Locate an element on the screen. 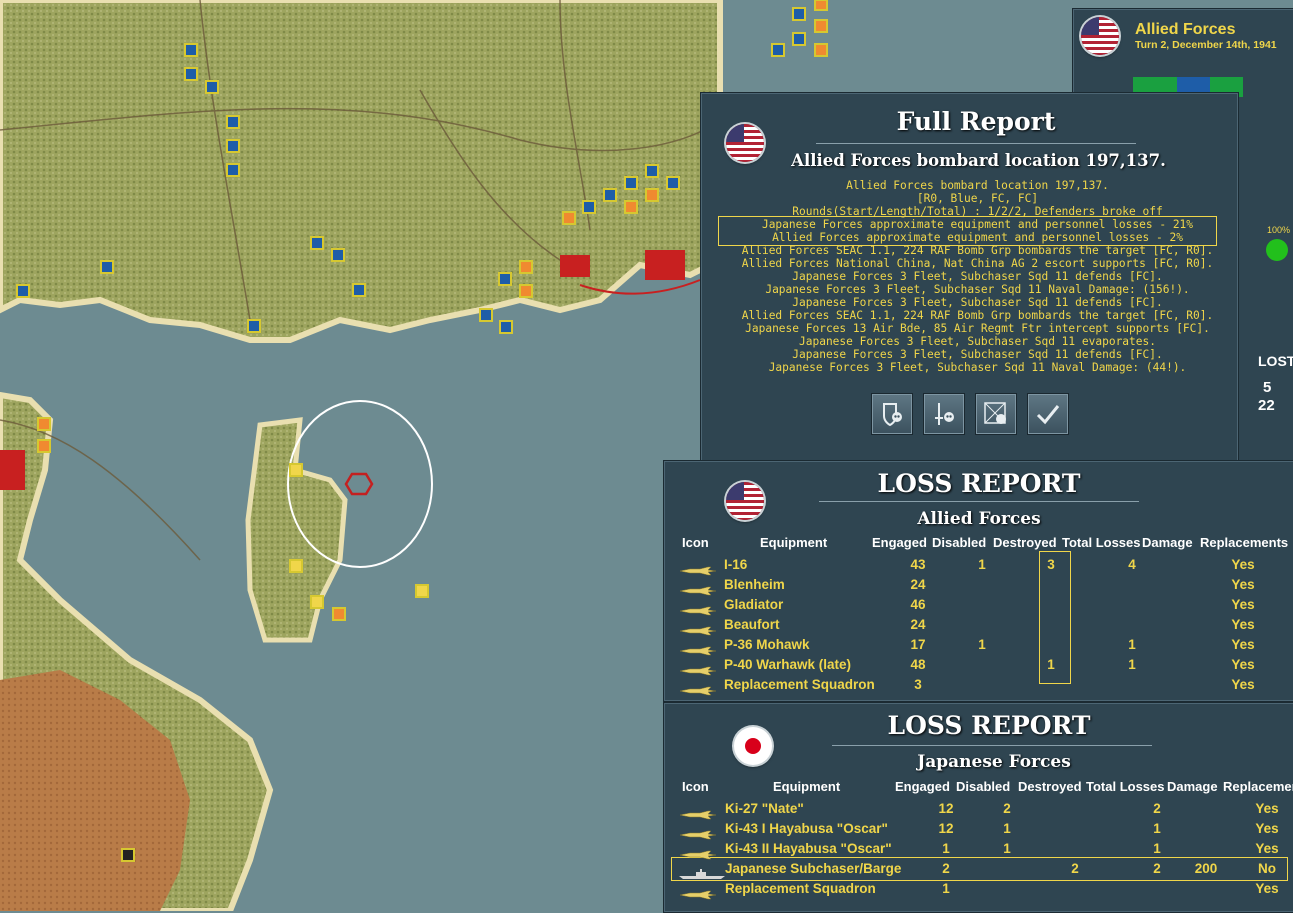  log-line: [R0, Blue, FC, FC] is located at coordinates (977, 198).